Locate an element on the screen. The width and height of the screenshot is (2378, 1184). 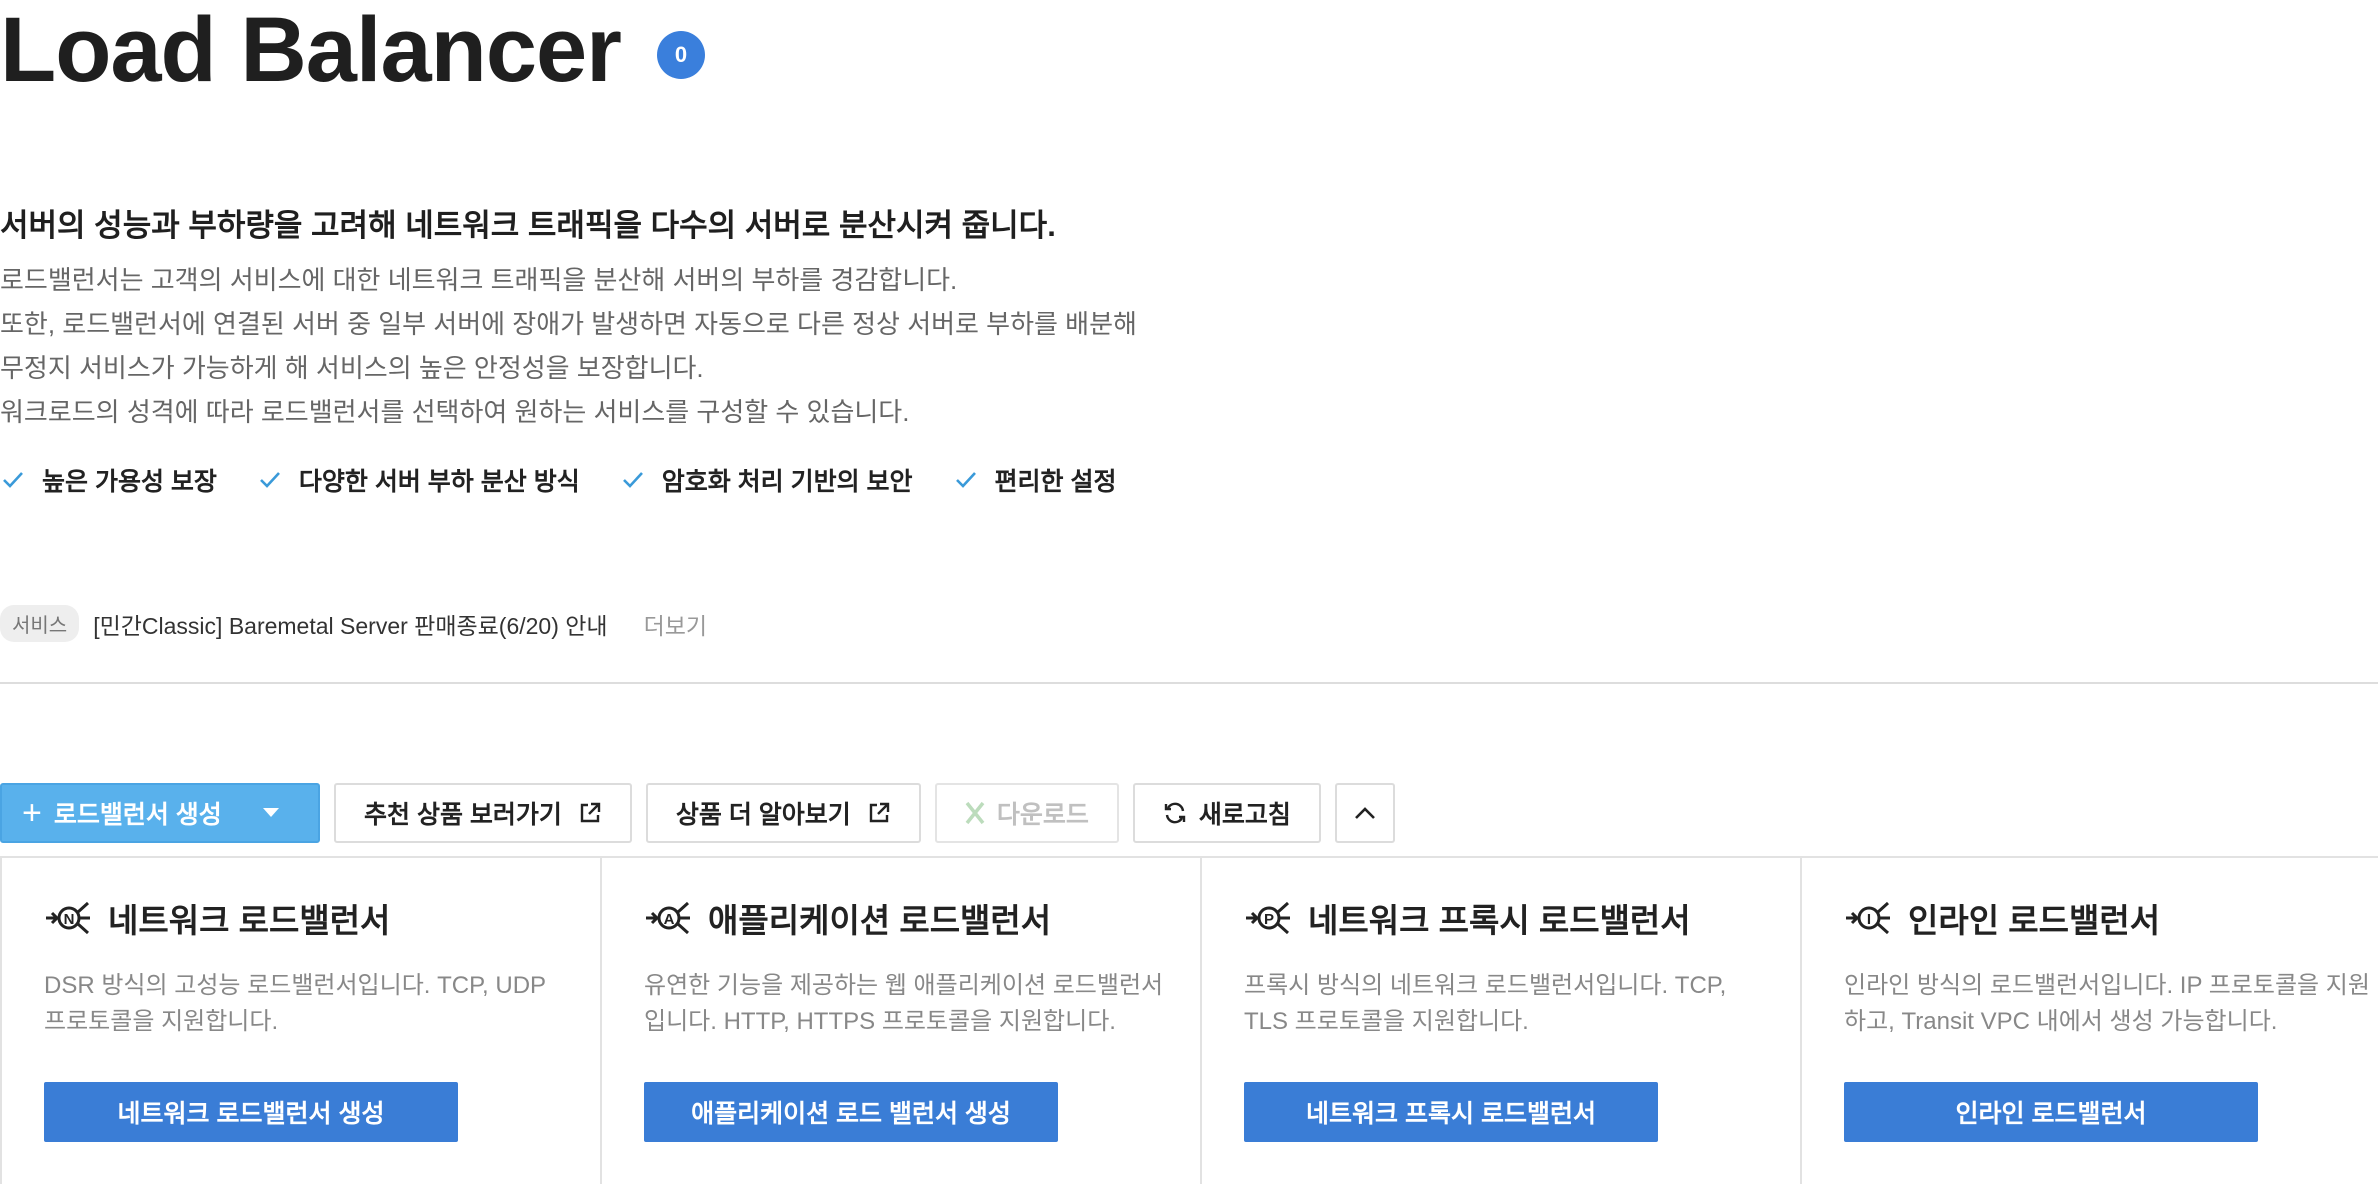
network-lb-icon: N is located at coordinates (68, 918).